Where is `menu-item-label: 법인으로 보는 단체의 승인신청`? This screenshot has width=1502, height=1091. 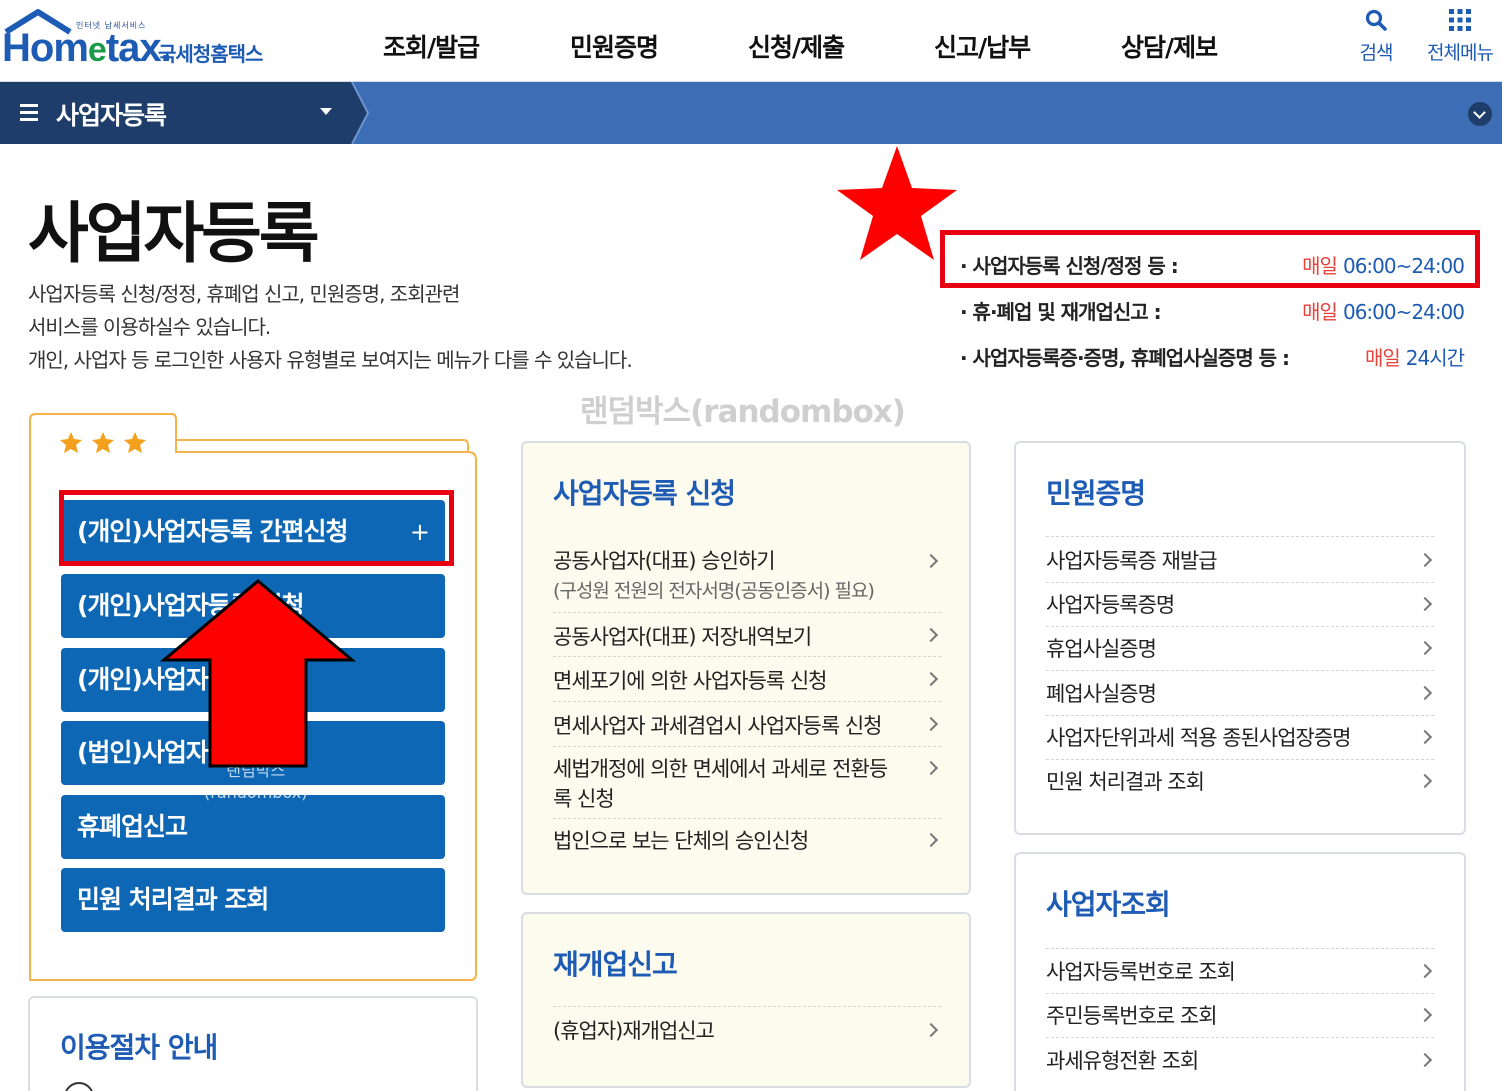 menu-item-label: 법인으로 보는 단체의 승인신청 is located at coordinates (681, 841).